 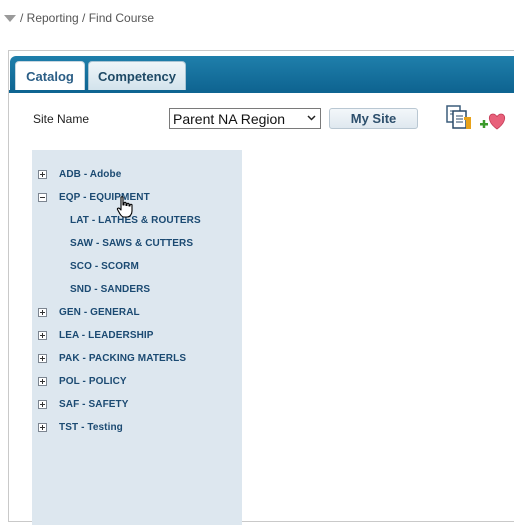 I want to click on site-name-label: Site Name, so click(x=61, y=119).